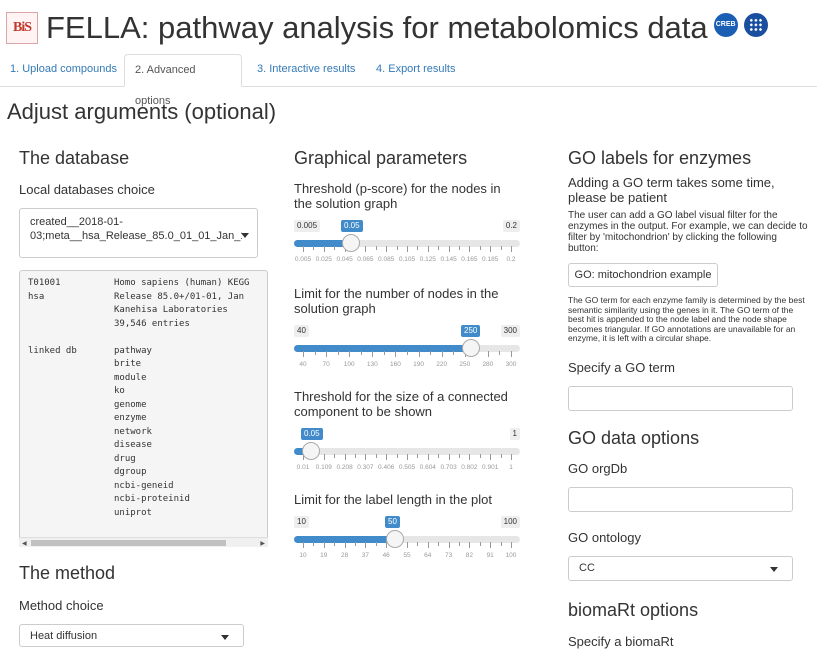 The image size is (817, 649). What do you see at coordinates (44, 283) in the screenshot?
I see `database-info-key: T01001` at bounding box center [44, 283].